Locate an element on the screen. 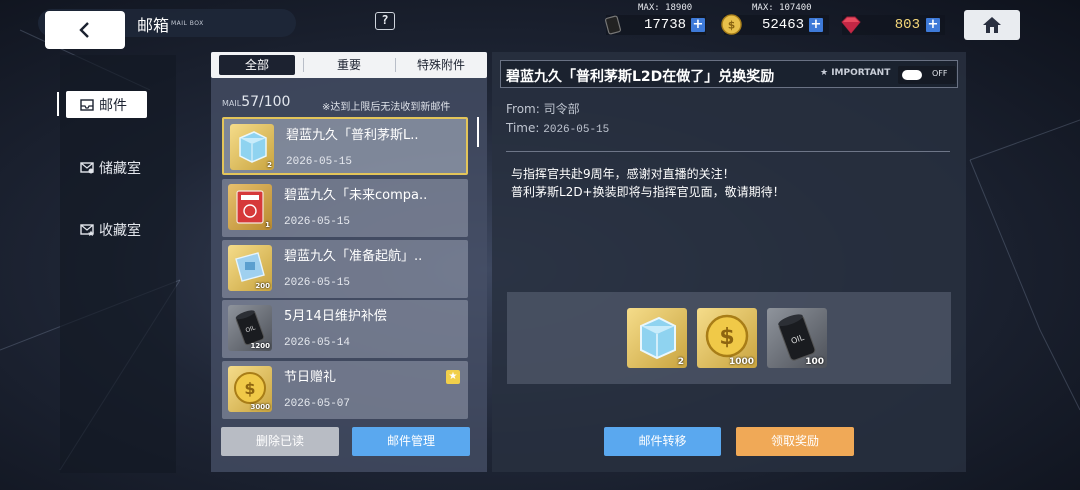 The height and width of the screenshot is (490, 1080). sidebar-item-storage: 储藏室 is located at coordinates (121, 167).